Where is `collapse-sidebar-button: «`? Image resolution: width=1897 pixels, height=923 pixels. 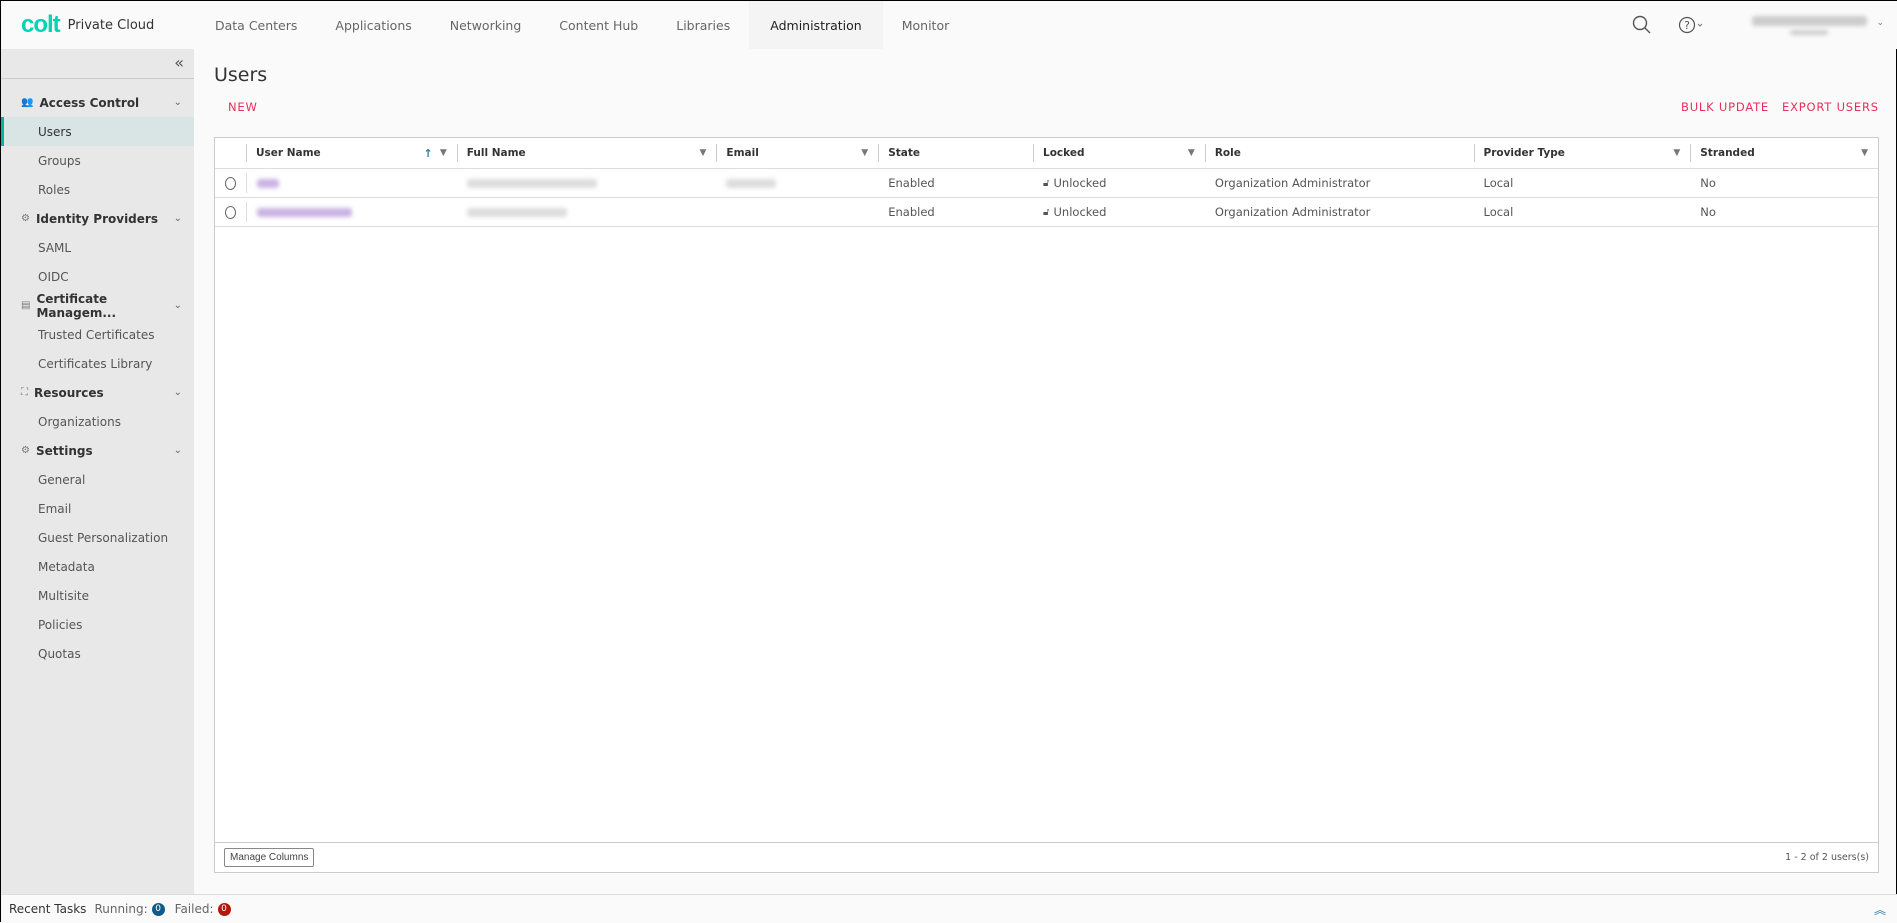 collapse-sidebar-button: « is located at coordinates (97, 64).